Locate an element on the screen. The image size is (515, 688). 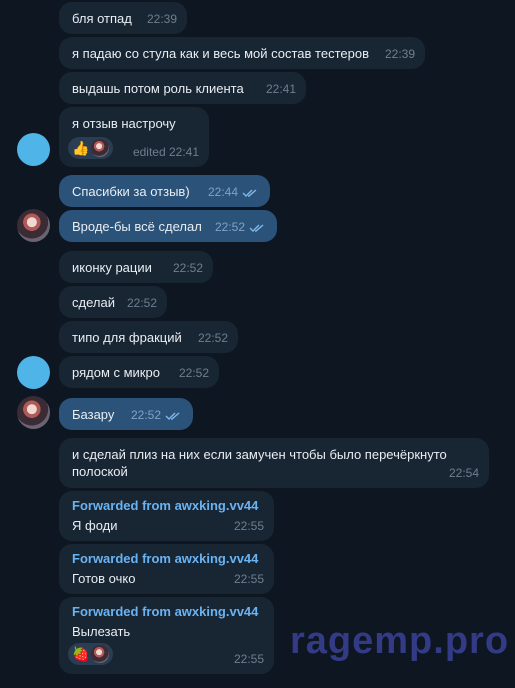
message-bubble: сделай 22:52 is located at coordinates (113, 302).